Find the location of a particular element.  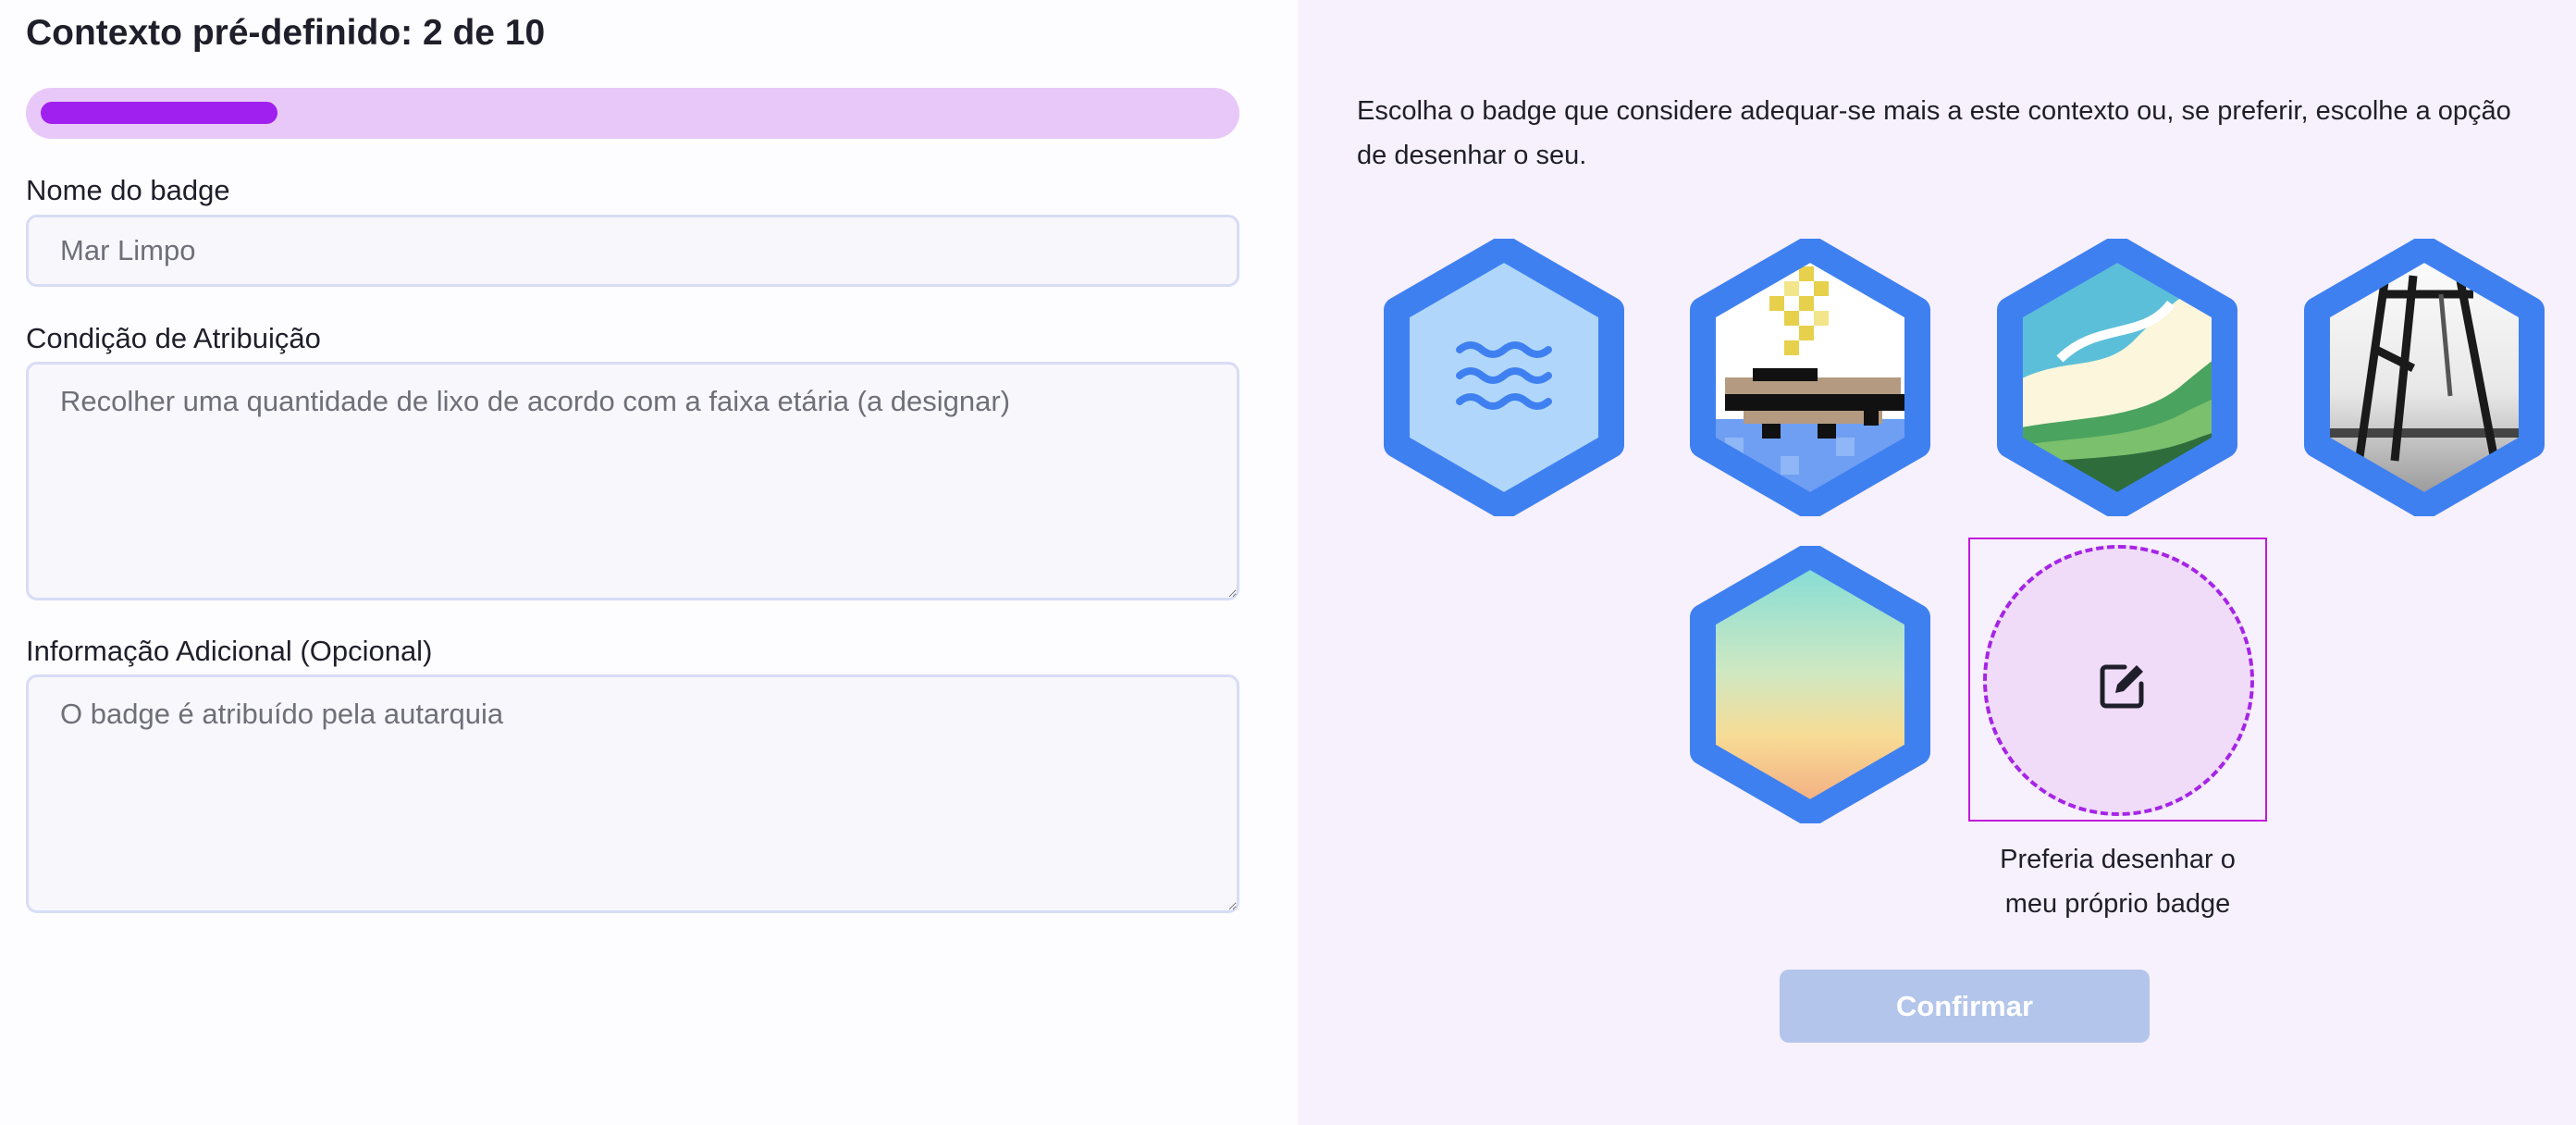

badge-option-pixel-boat is located at coordinates (1810, 377).